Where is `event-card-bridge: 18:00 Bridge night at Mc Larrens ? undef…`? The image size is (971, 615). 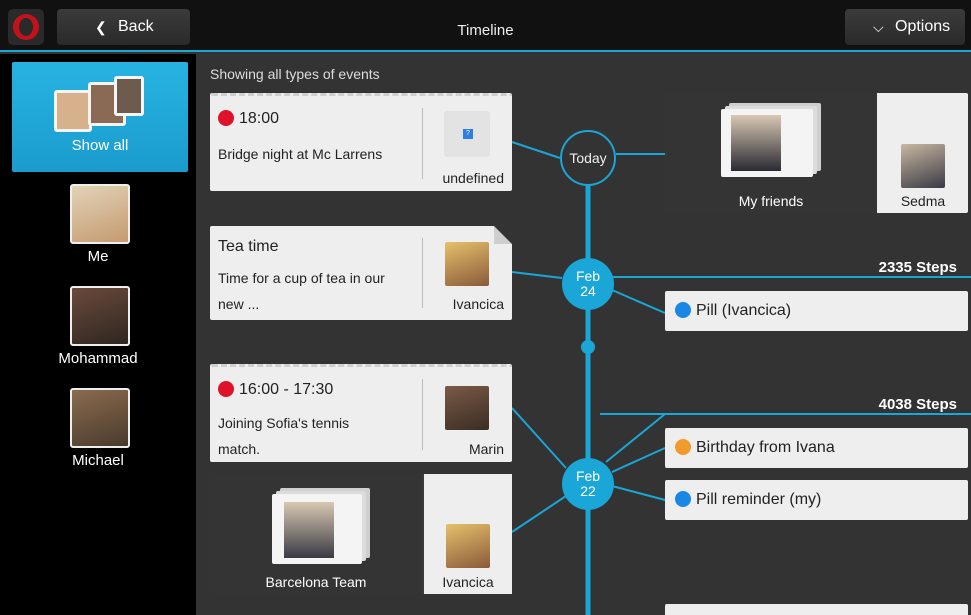
event-card-bridge: 18:00 Bridge night at Mc Larrens ? undef… is located at coordinates (361, 142).